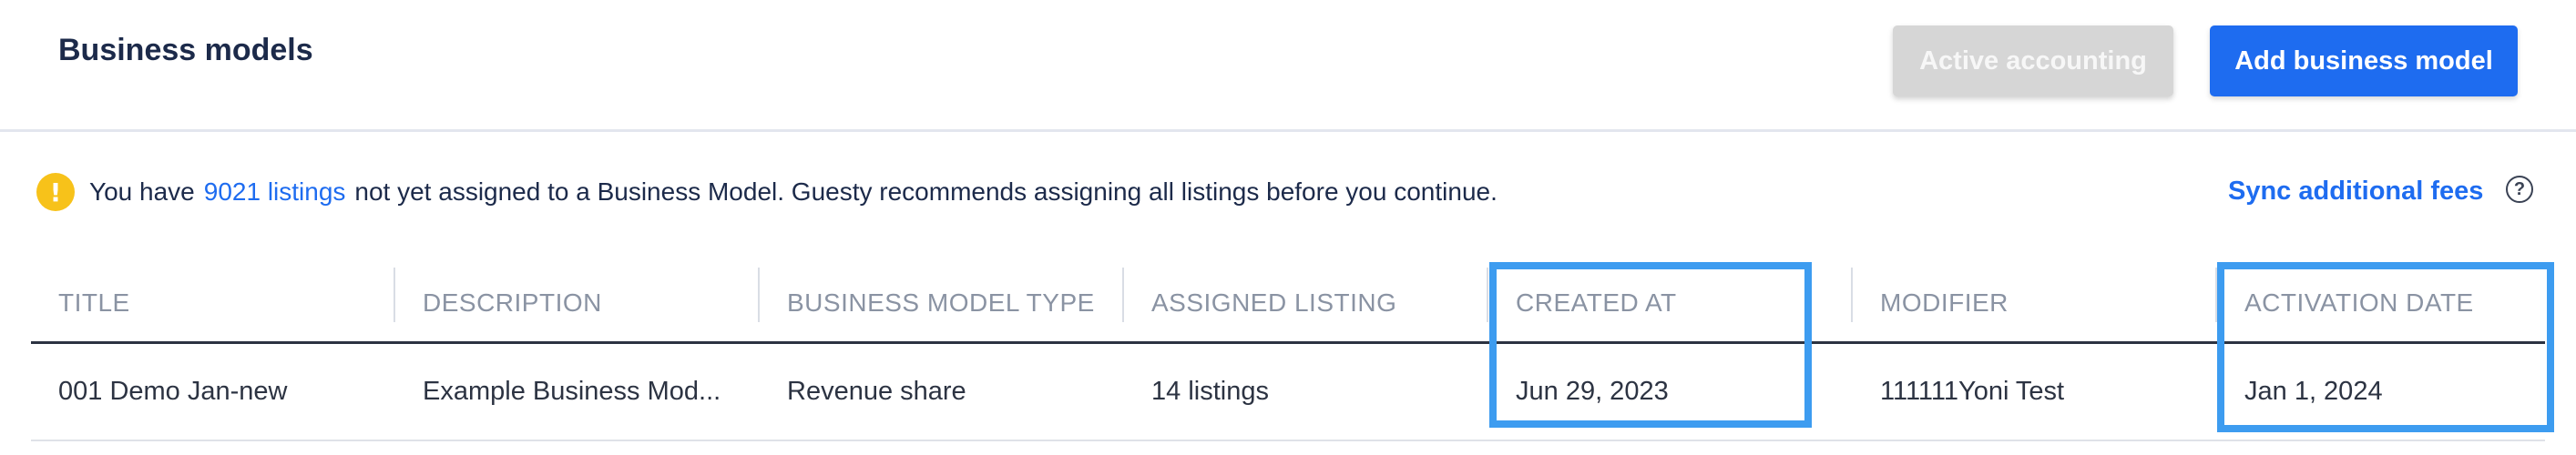 The image size is (2576, 455). What do you see at coordinates (1972, 392) in the screenshot?
I see `cell-modifier: 111111Yoni Test` at bounding box center [1972, 392].